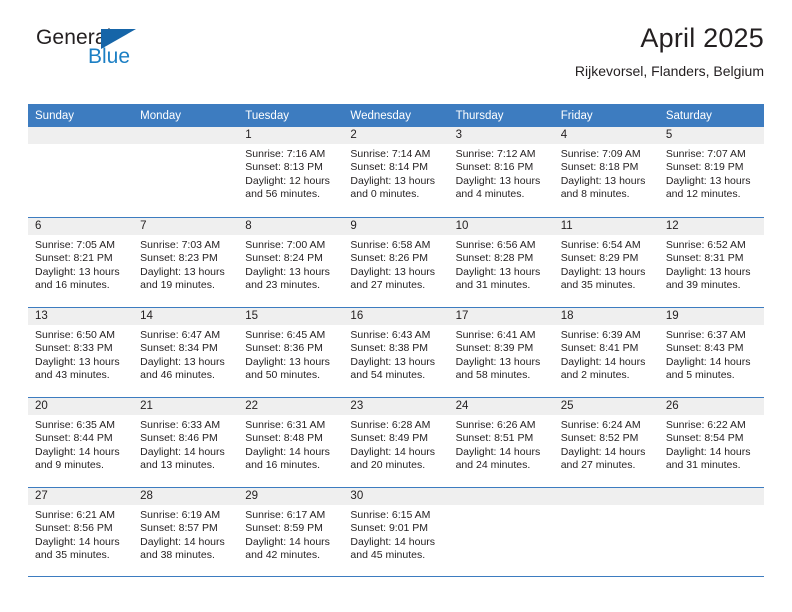 The height and width of the screenshot is (612, 792). Describe the element at coordinates (494, 258) in the screenshot. I see `sunset-text: Sunset: 8:28 PM` at that location.